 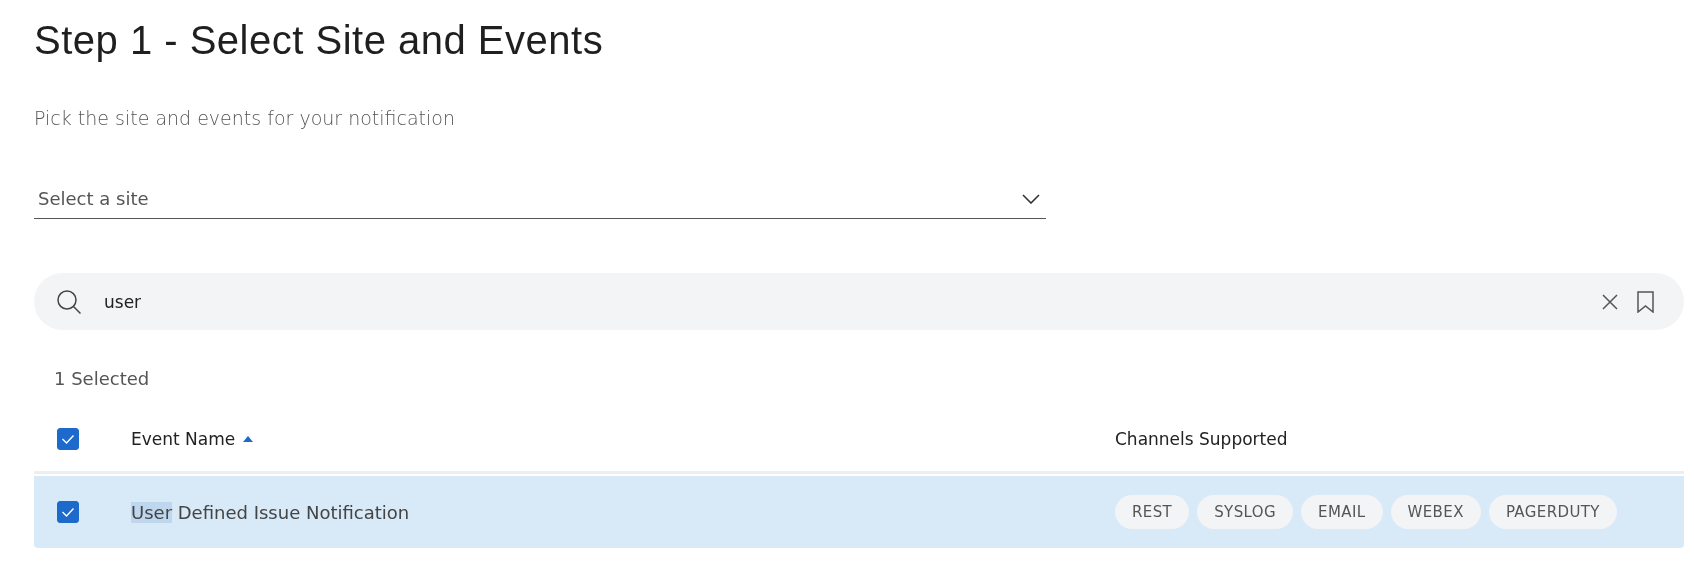 I want to click on clear-icon, so click(x=1610, y=301).